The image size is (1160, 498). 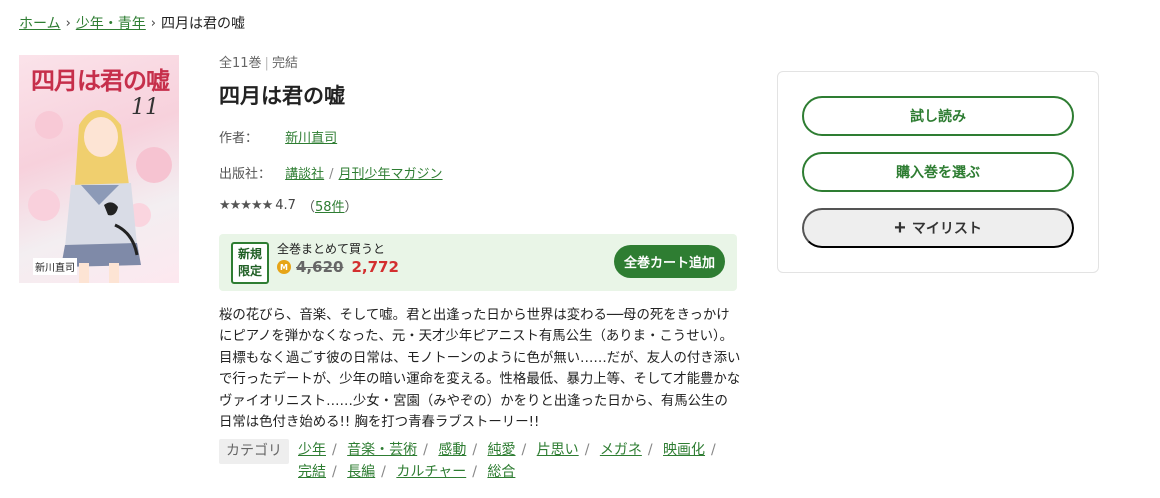 I want to click on add-to-mylist-button: + マイリスト, so click(x=938, y=228).